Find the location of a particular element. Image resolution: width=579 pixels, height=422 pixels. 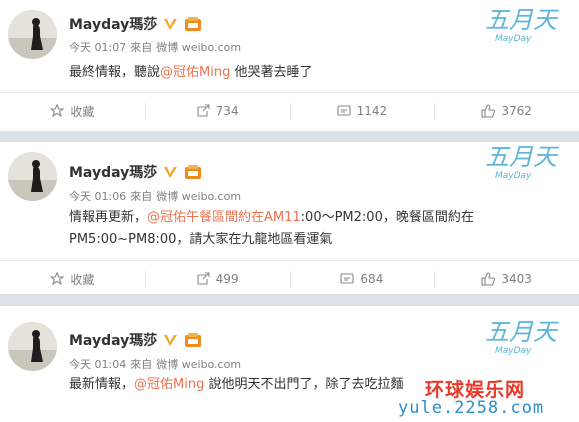

post-text-part: 情報再更新， is located at coordinates (108, 217).